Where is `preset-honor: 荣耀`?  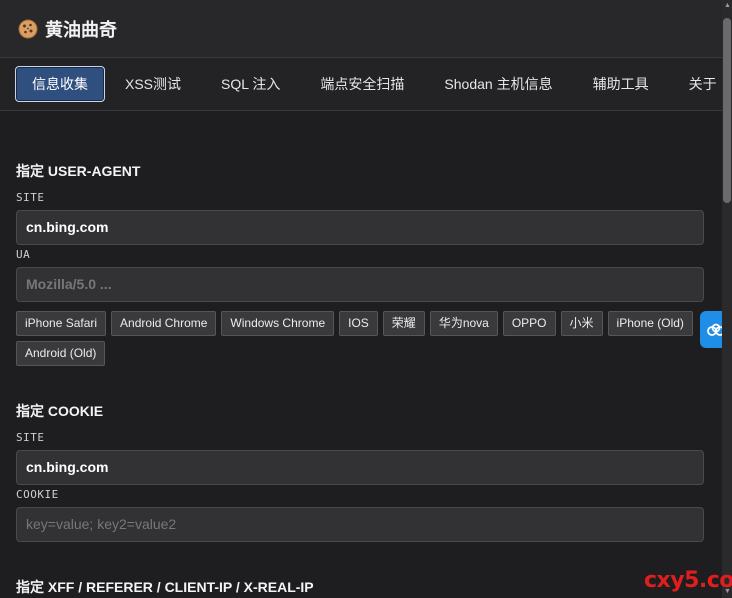
preset-honor: 荣耀 is located at coordinates (403, 323).